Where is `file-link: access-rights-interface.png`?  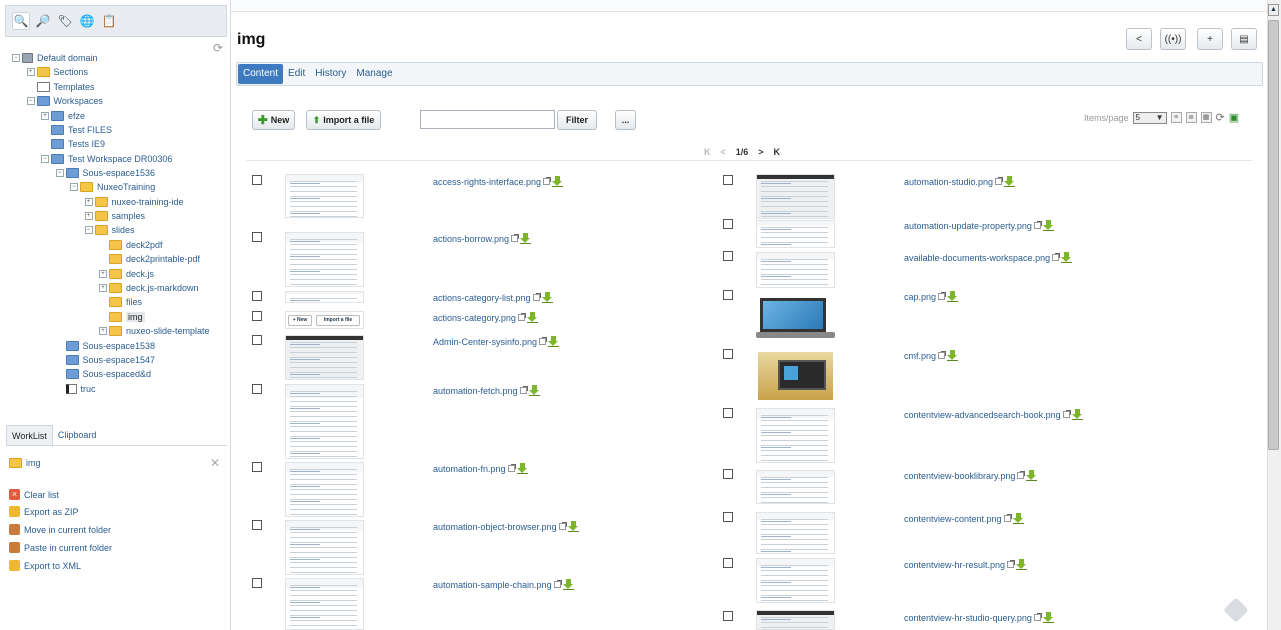
file-link: access-rights-interface.png is located at coordinates (498, 181).